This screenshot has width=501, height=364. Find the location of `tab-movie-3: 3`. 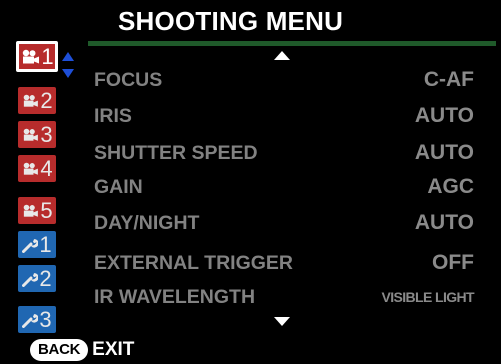

tab-movie-3: 3 is located at coordinates (37, 134).